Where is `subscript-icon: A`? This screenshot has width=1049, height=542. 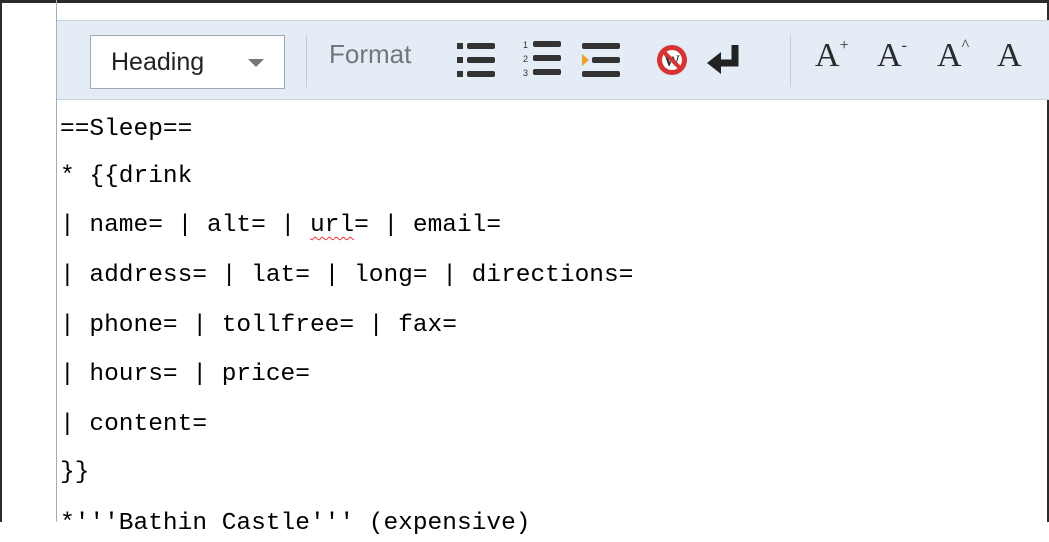
subscript-icon: A is located at coordinates (1009, 56).